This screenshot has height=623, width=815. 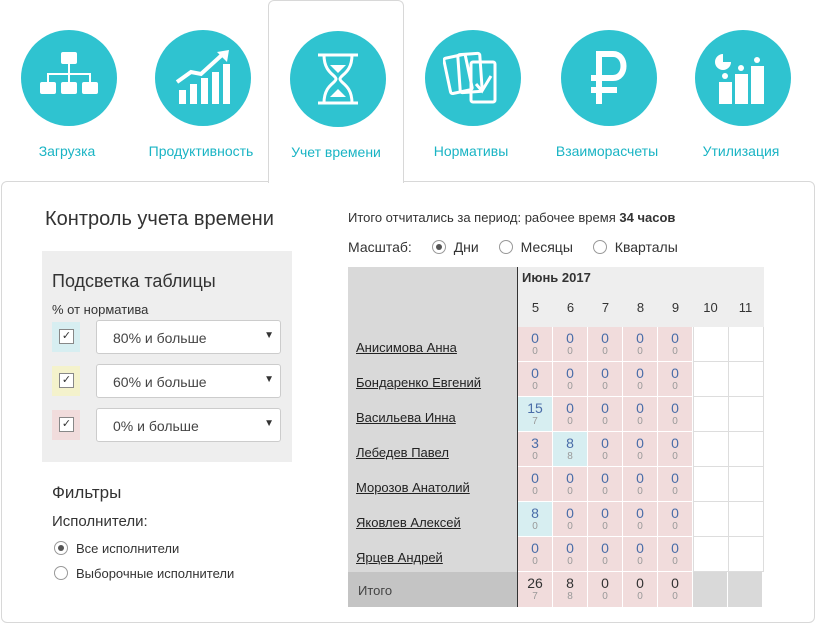 I want to click on scale-option-label: Дни, so click(x=466, y=247).